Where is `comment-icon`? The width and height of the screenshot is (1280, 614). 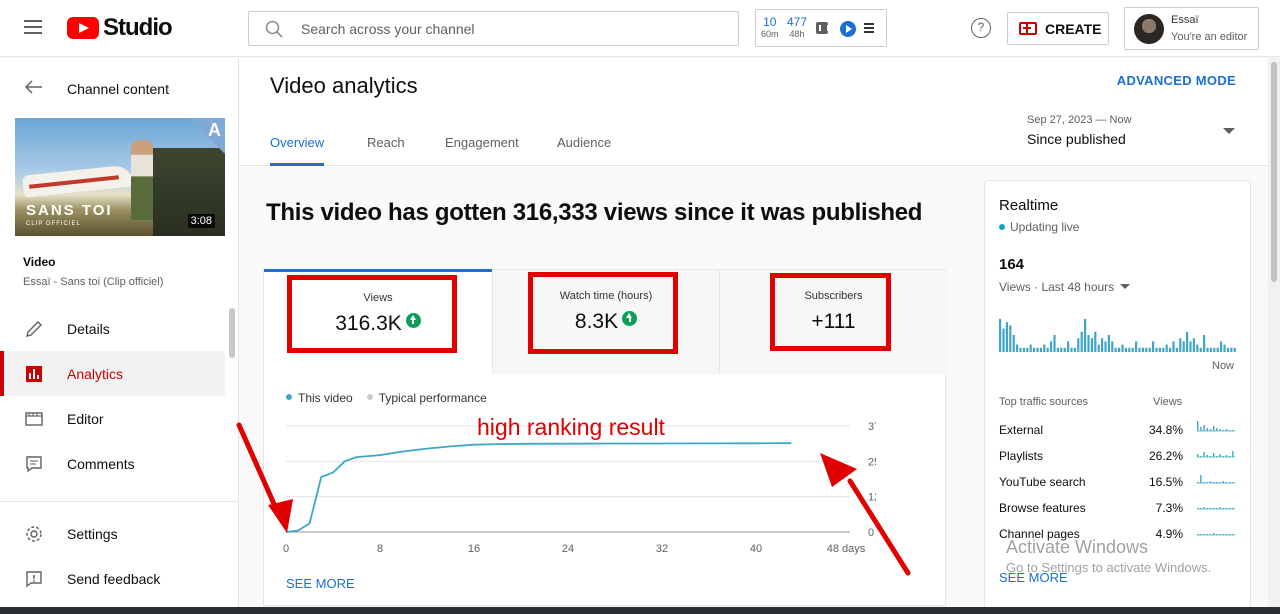 comment-icon is located at coordinates (34, 464).